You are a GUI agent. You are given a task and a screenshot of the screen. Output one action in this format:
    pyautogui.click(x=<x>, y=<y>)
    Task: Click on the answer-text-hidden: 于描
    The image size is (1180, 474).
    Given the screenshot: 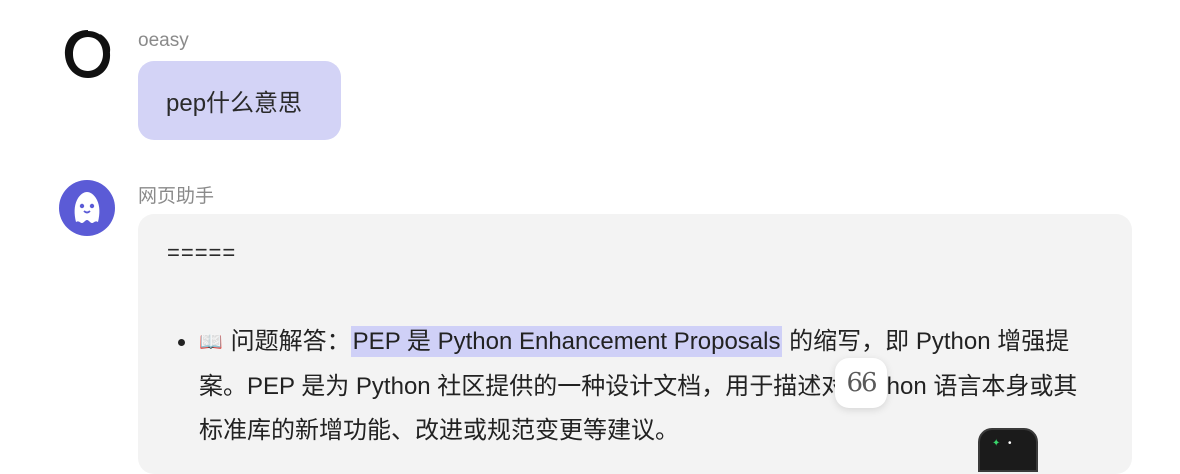 What is the action you would take?
    pyautogui.click(x=773, y=386)
    